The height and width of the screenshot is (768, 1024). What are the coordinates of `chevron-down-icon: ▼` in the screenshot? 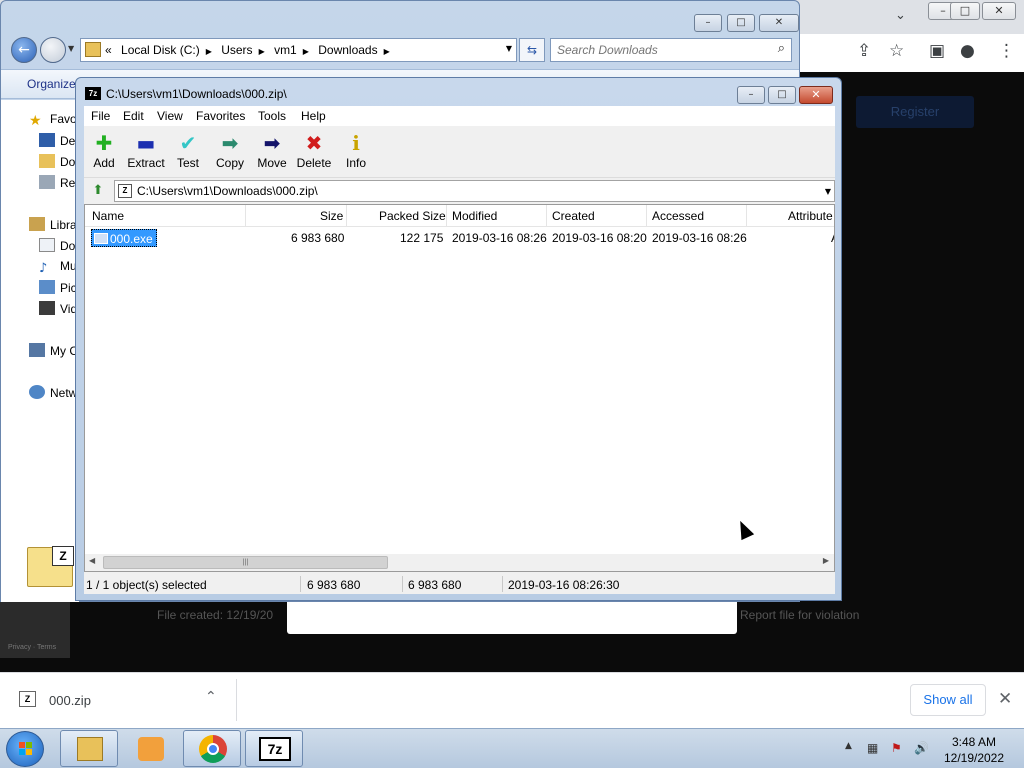 It's located at (828, 191).